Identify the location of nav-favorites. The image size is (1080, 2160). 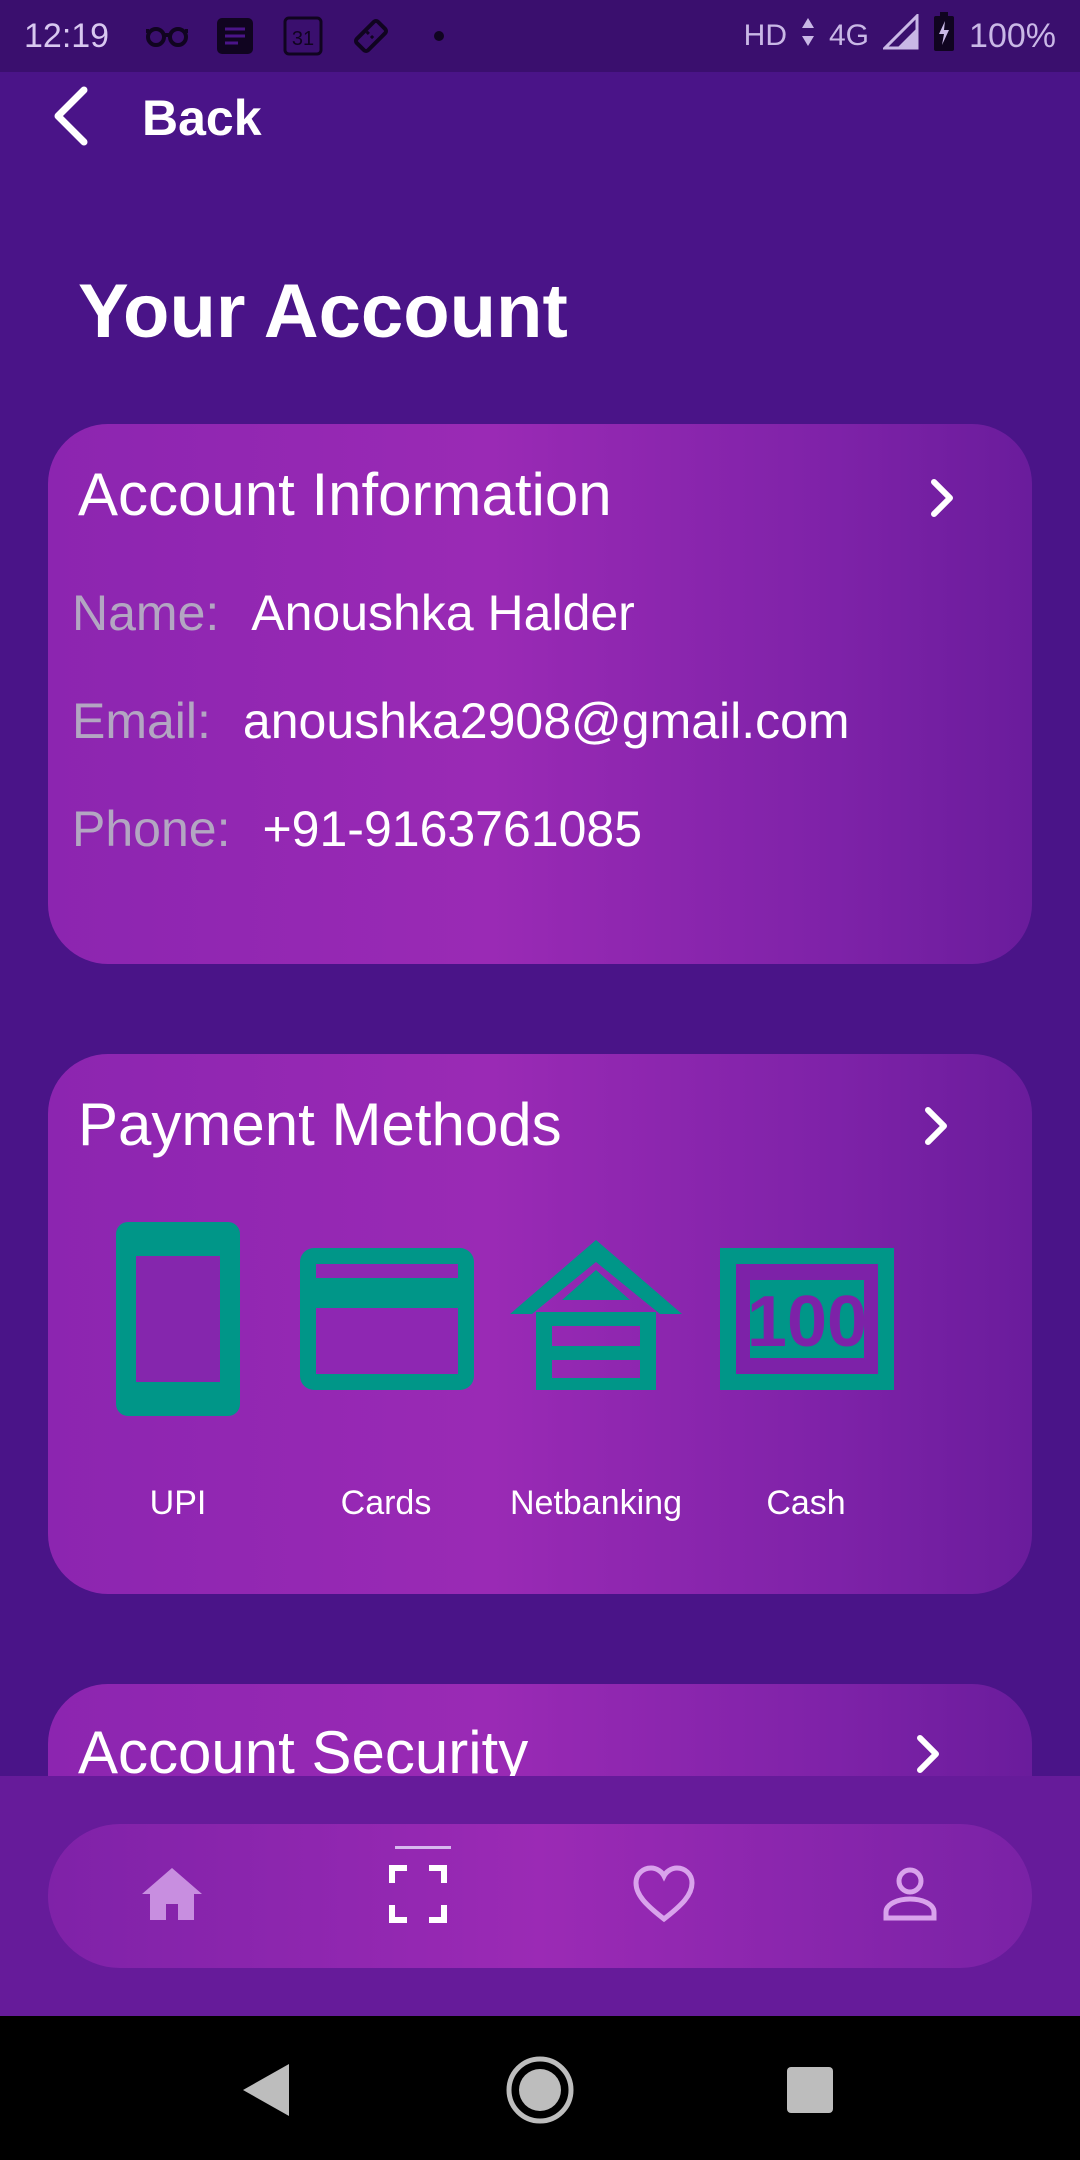
(664, 1896).